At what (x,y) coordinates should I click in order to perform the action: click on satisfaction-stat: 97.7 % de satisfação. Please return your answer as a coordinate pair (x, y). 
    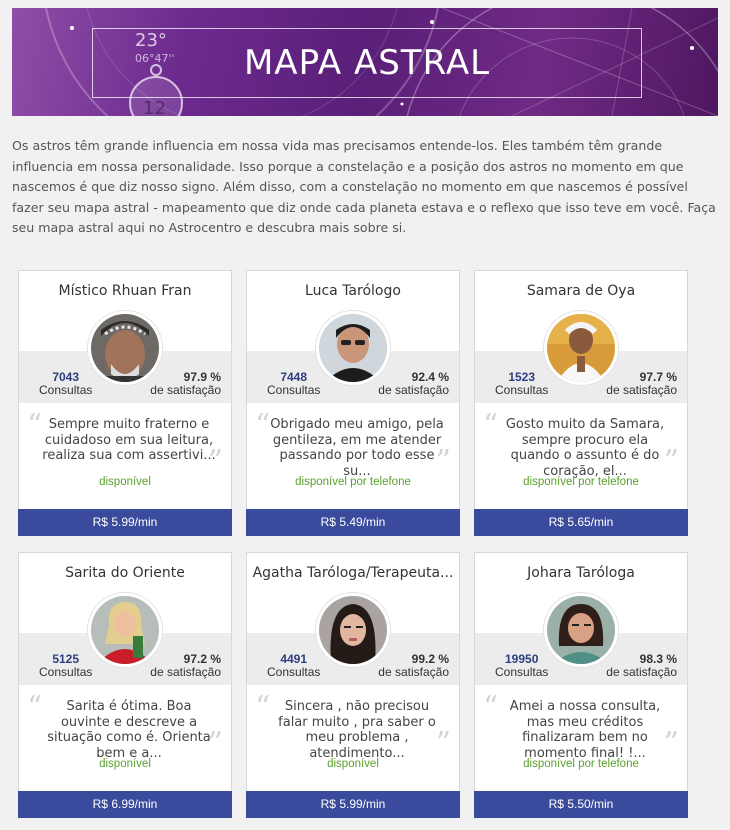
    Looking at the image, I should click on (641, 384).